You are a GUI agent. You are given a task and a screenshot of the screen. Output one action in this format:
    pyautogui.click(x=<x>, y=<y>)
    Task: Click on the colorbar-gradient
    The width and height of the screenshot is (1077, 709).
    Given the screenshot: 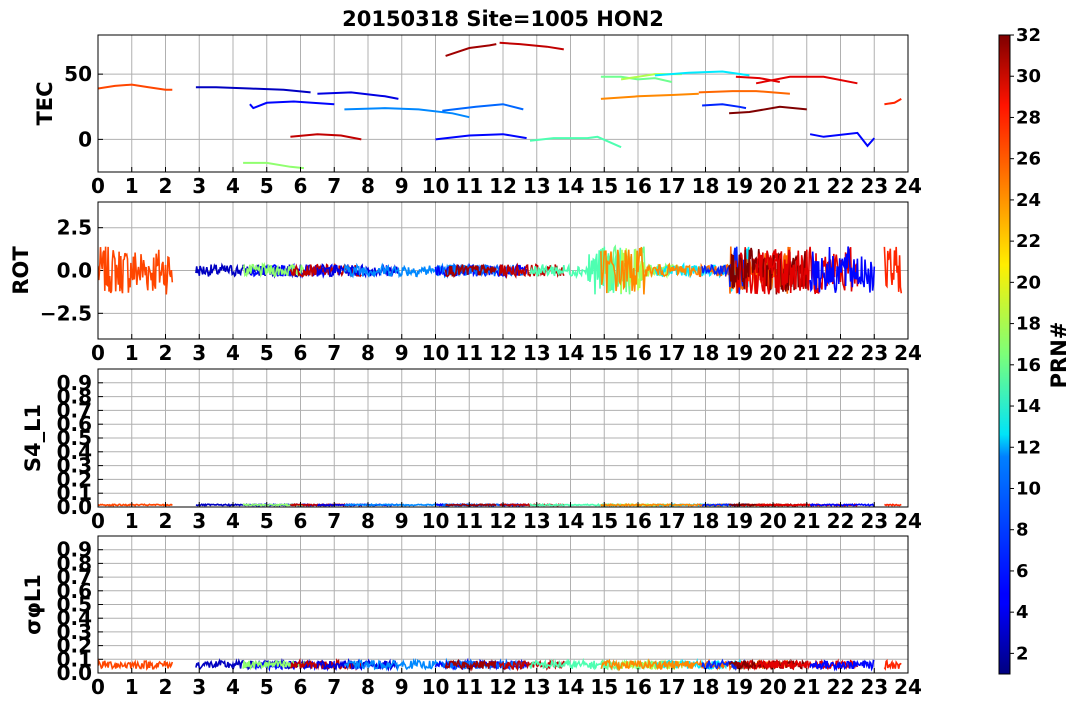 What is the action you would take?
    pyautogui.click(x=1004, y=354)
    